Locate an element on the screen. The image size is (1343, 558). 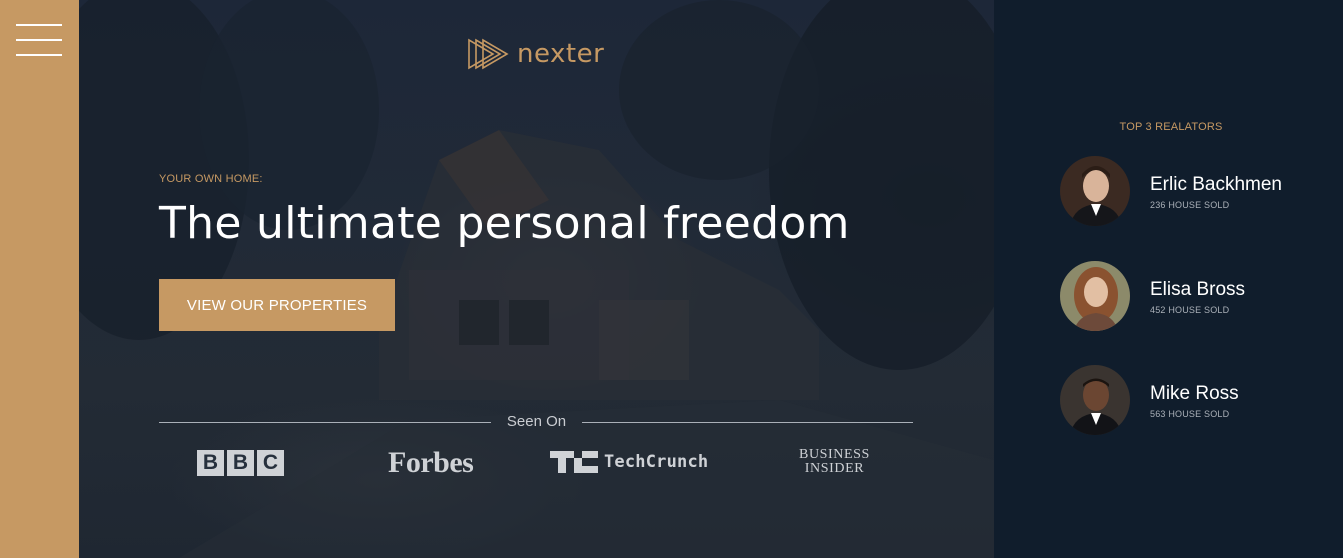
bbc-letter: C is located at coordinates (270, 463).